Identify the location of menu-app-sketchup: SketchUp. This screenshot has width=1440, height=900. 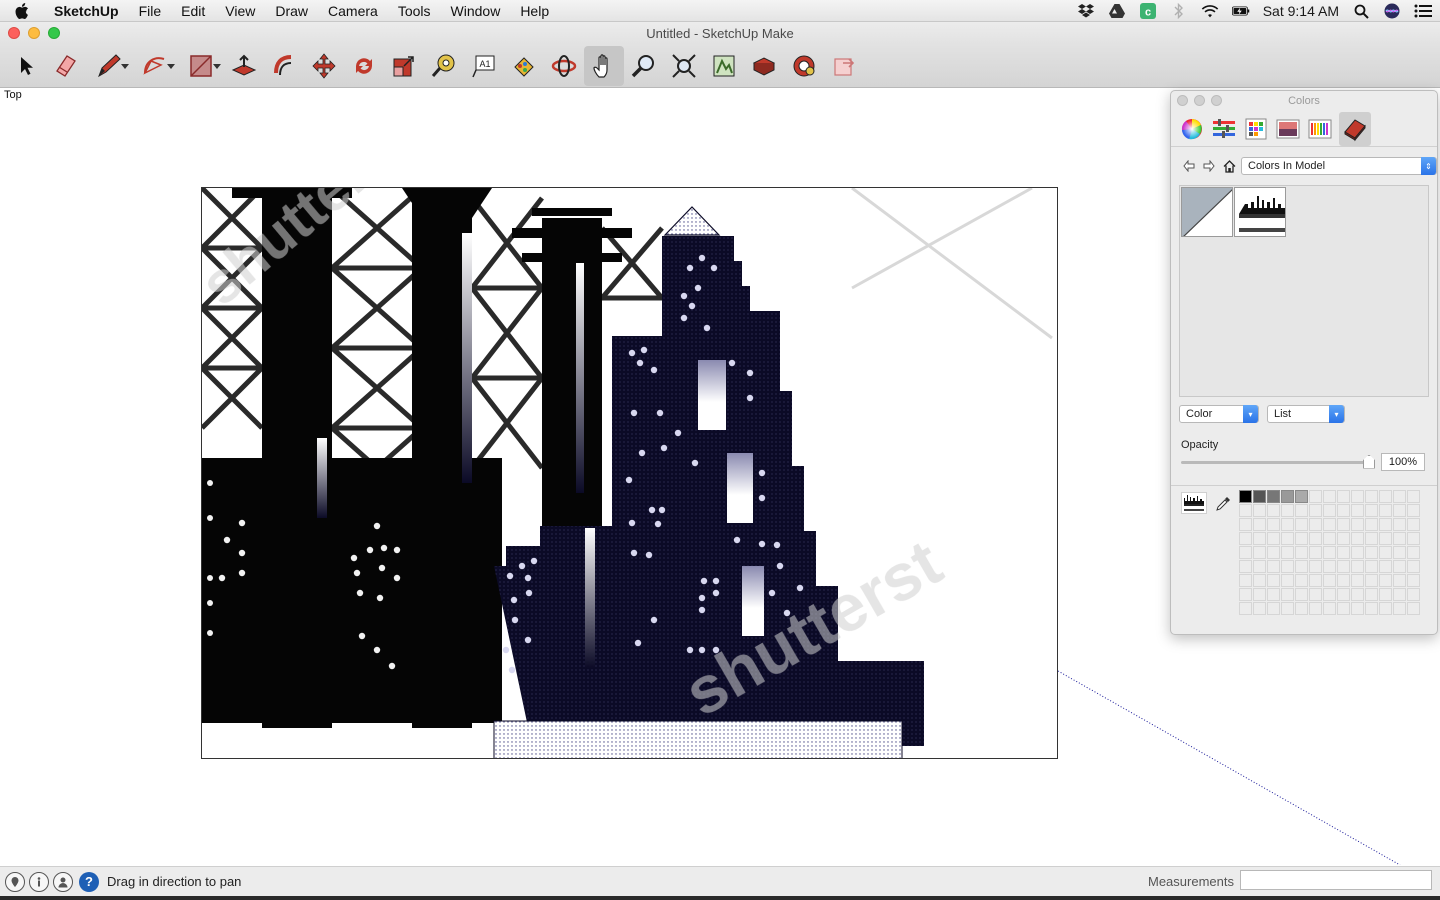
(86, 11).